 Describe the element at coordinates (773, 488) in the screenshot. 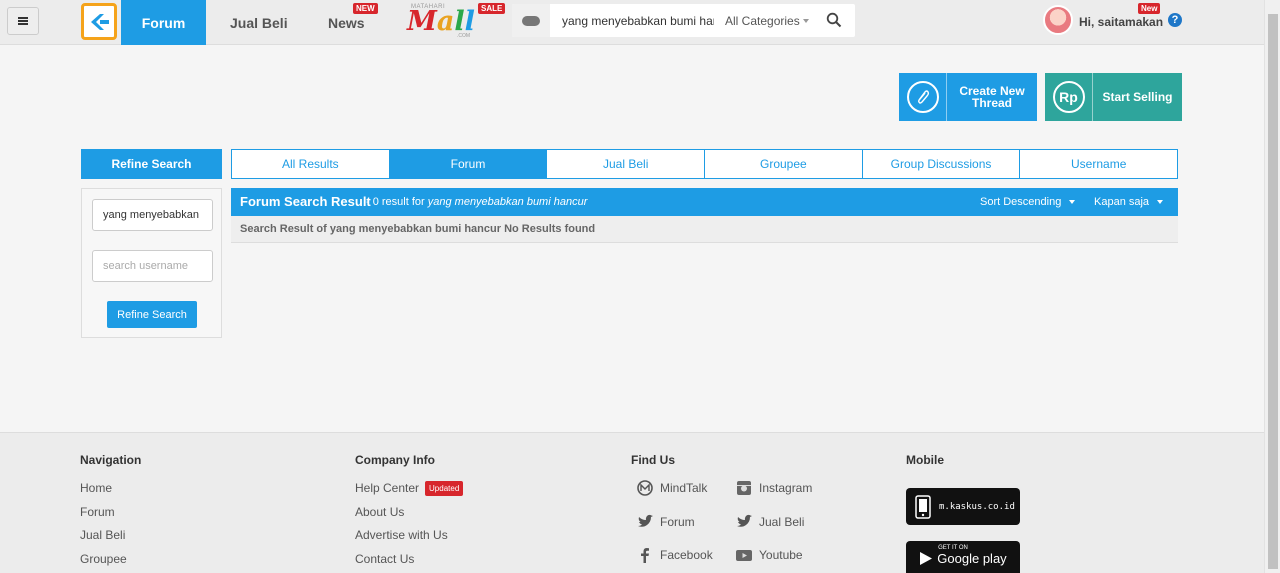

I see `footer-link-instagram: Instagram` at that location.